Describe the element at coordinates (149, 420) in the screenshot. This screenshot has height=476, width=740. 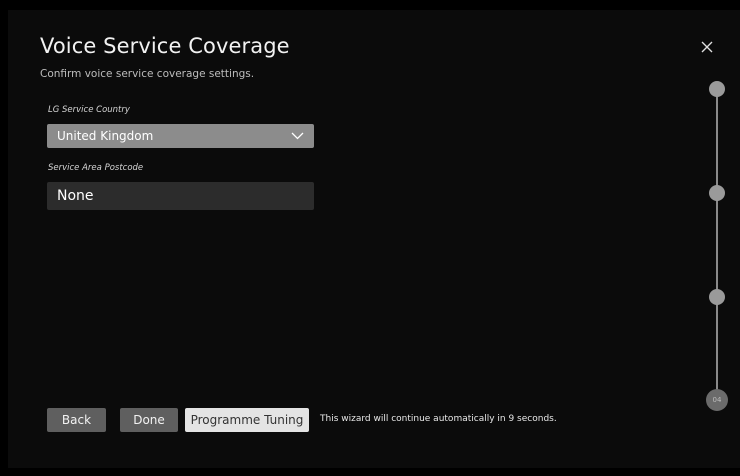
I see `done-button: Done` at that location.